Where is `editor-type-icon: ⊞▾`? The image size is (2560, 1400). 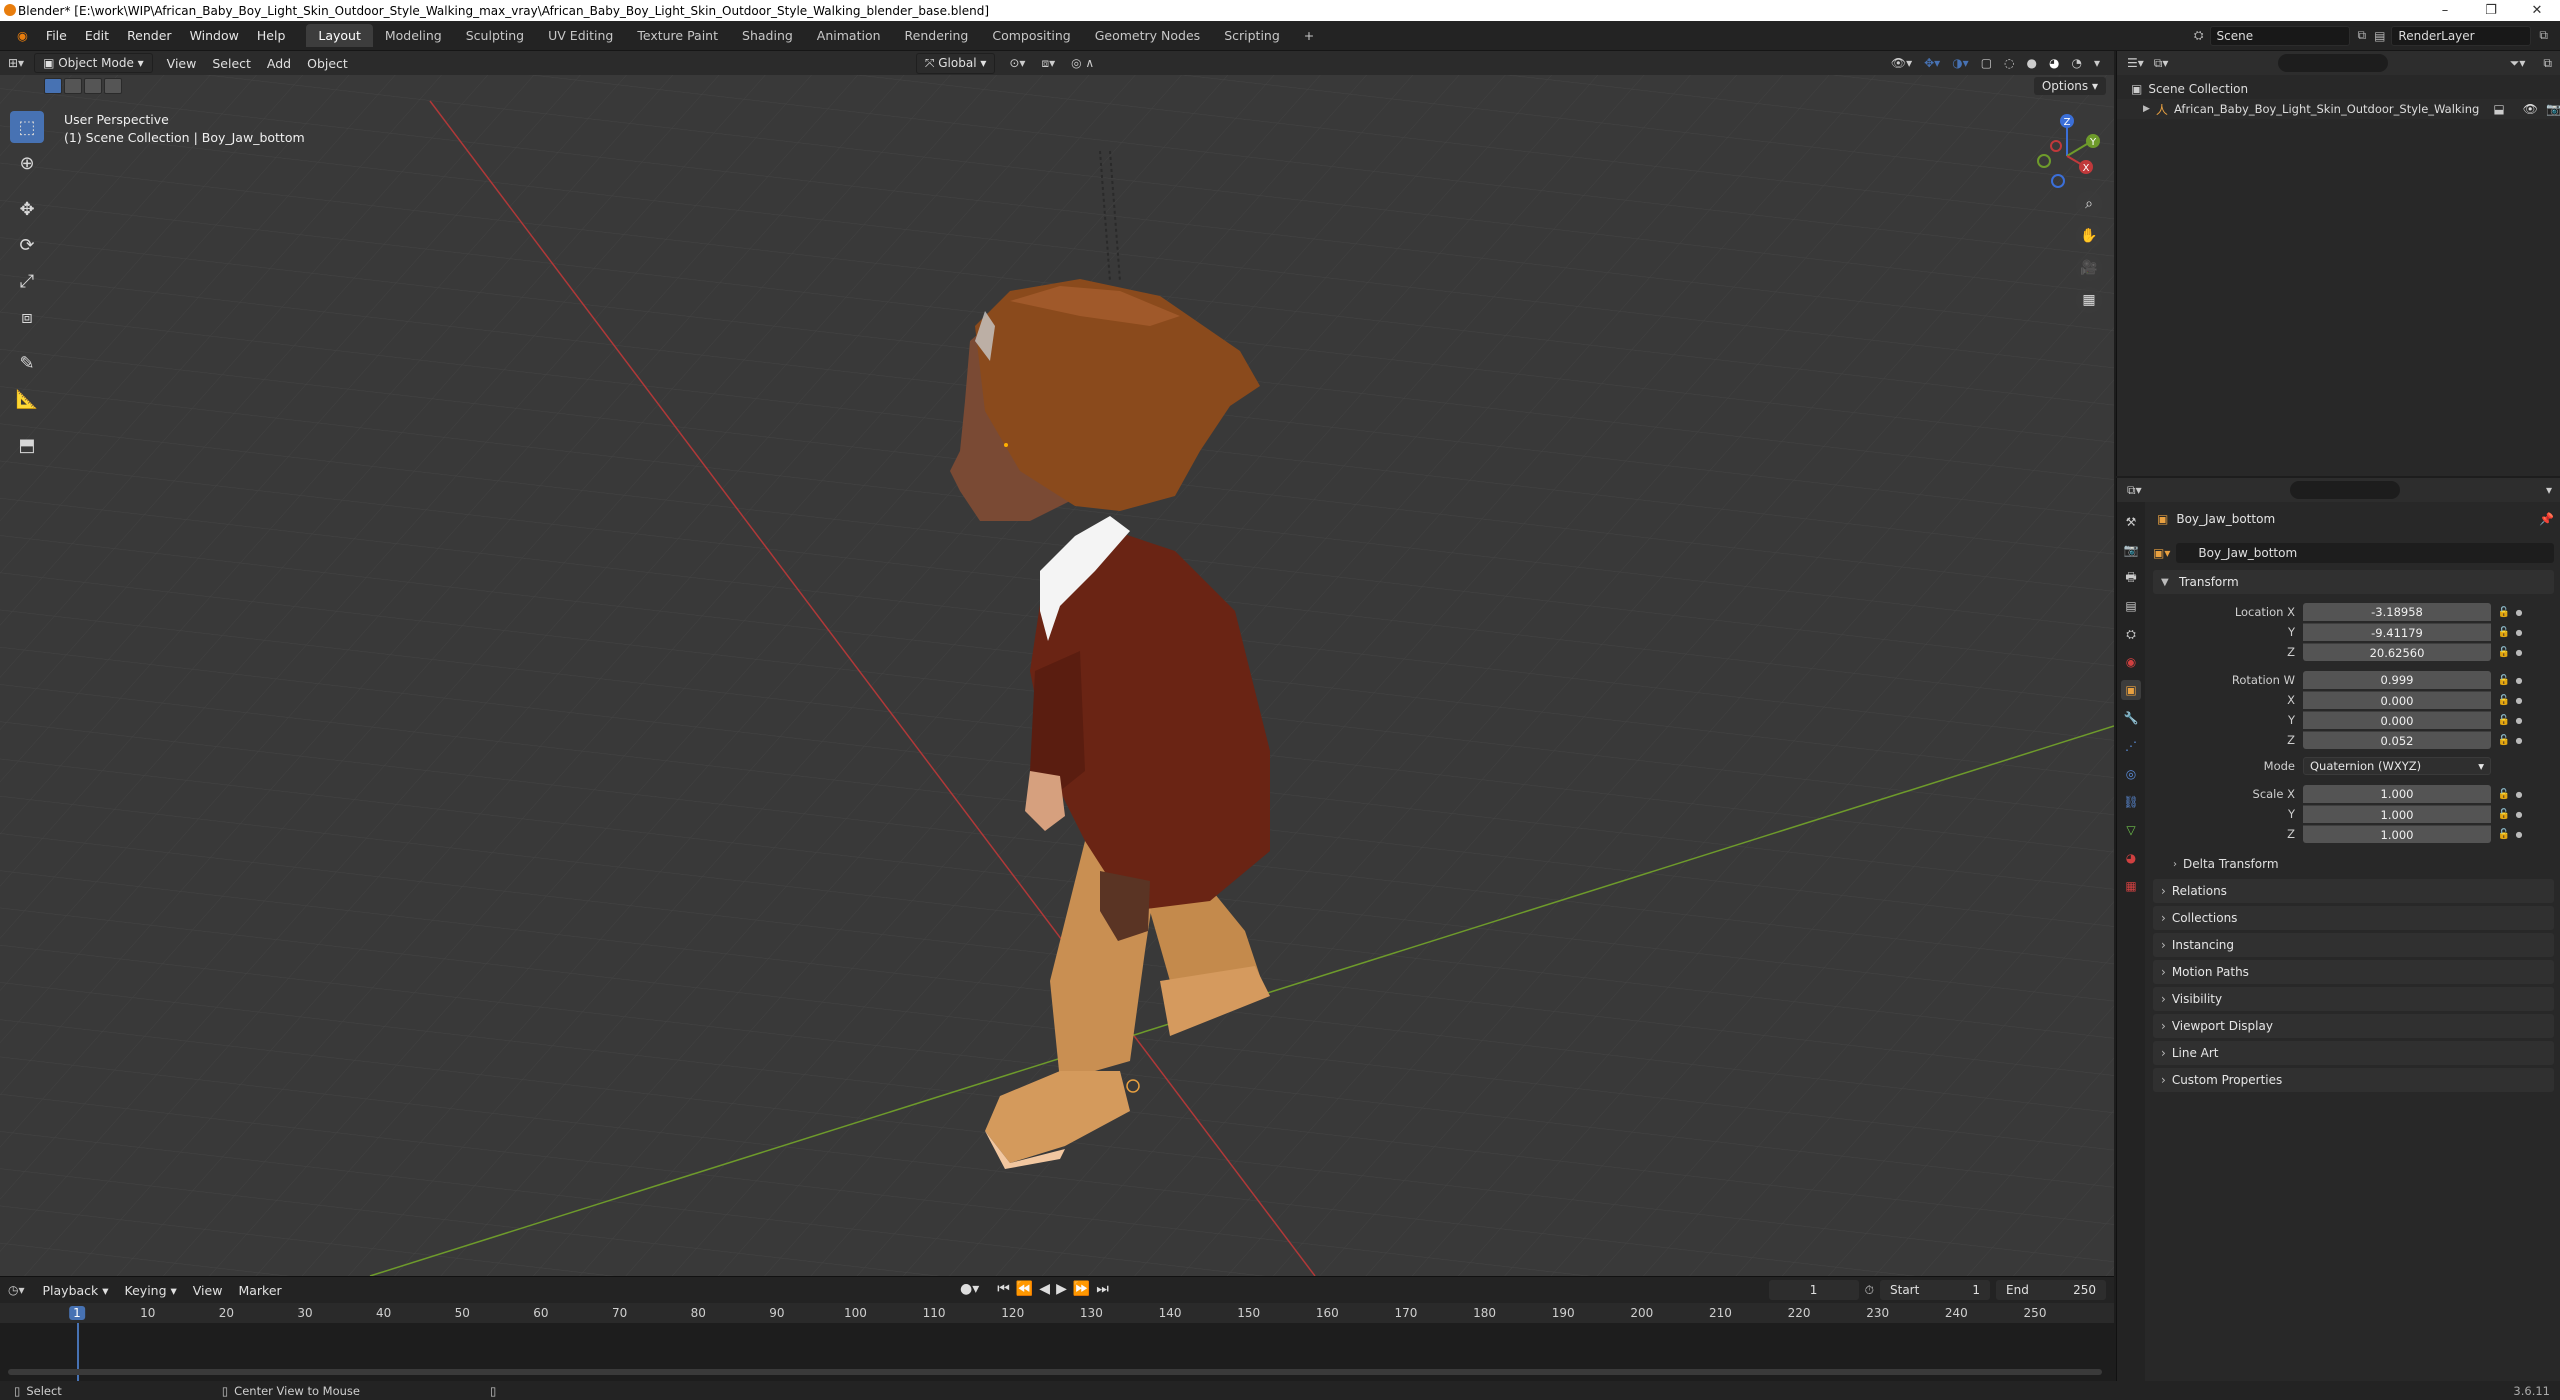
editor-type-icon: ⊞▾ is located at coordinates (16, 63).